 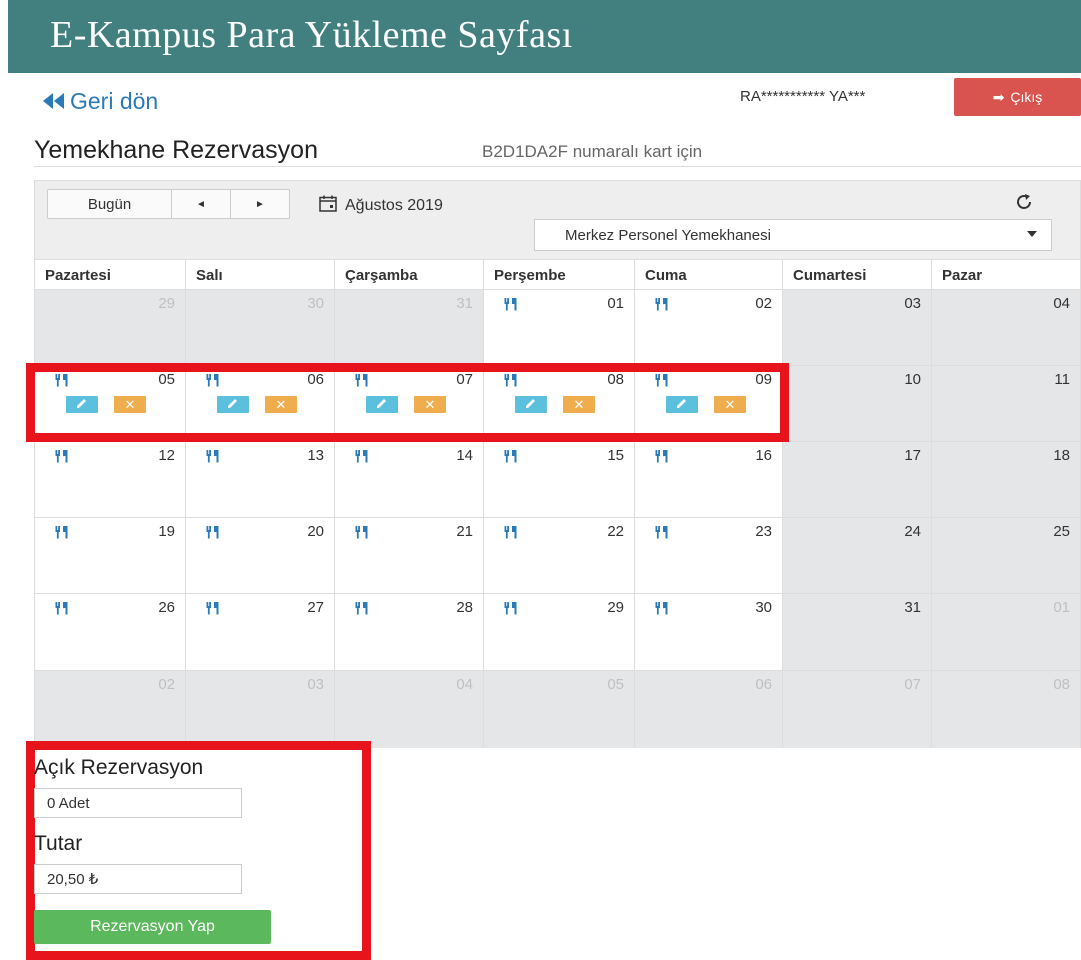 I want to click on site-title: E-Kampus Para Yükleme Sayfası, so click(x=311, y=35).